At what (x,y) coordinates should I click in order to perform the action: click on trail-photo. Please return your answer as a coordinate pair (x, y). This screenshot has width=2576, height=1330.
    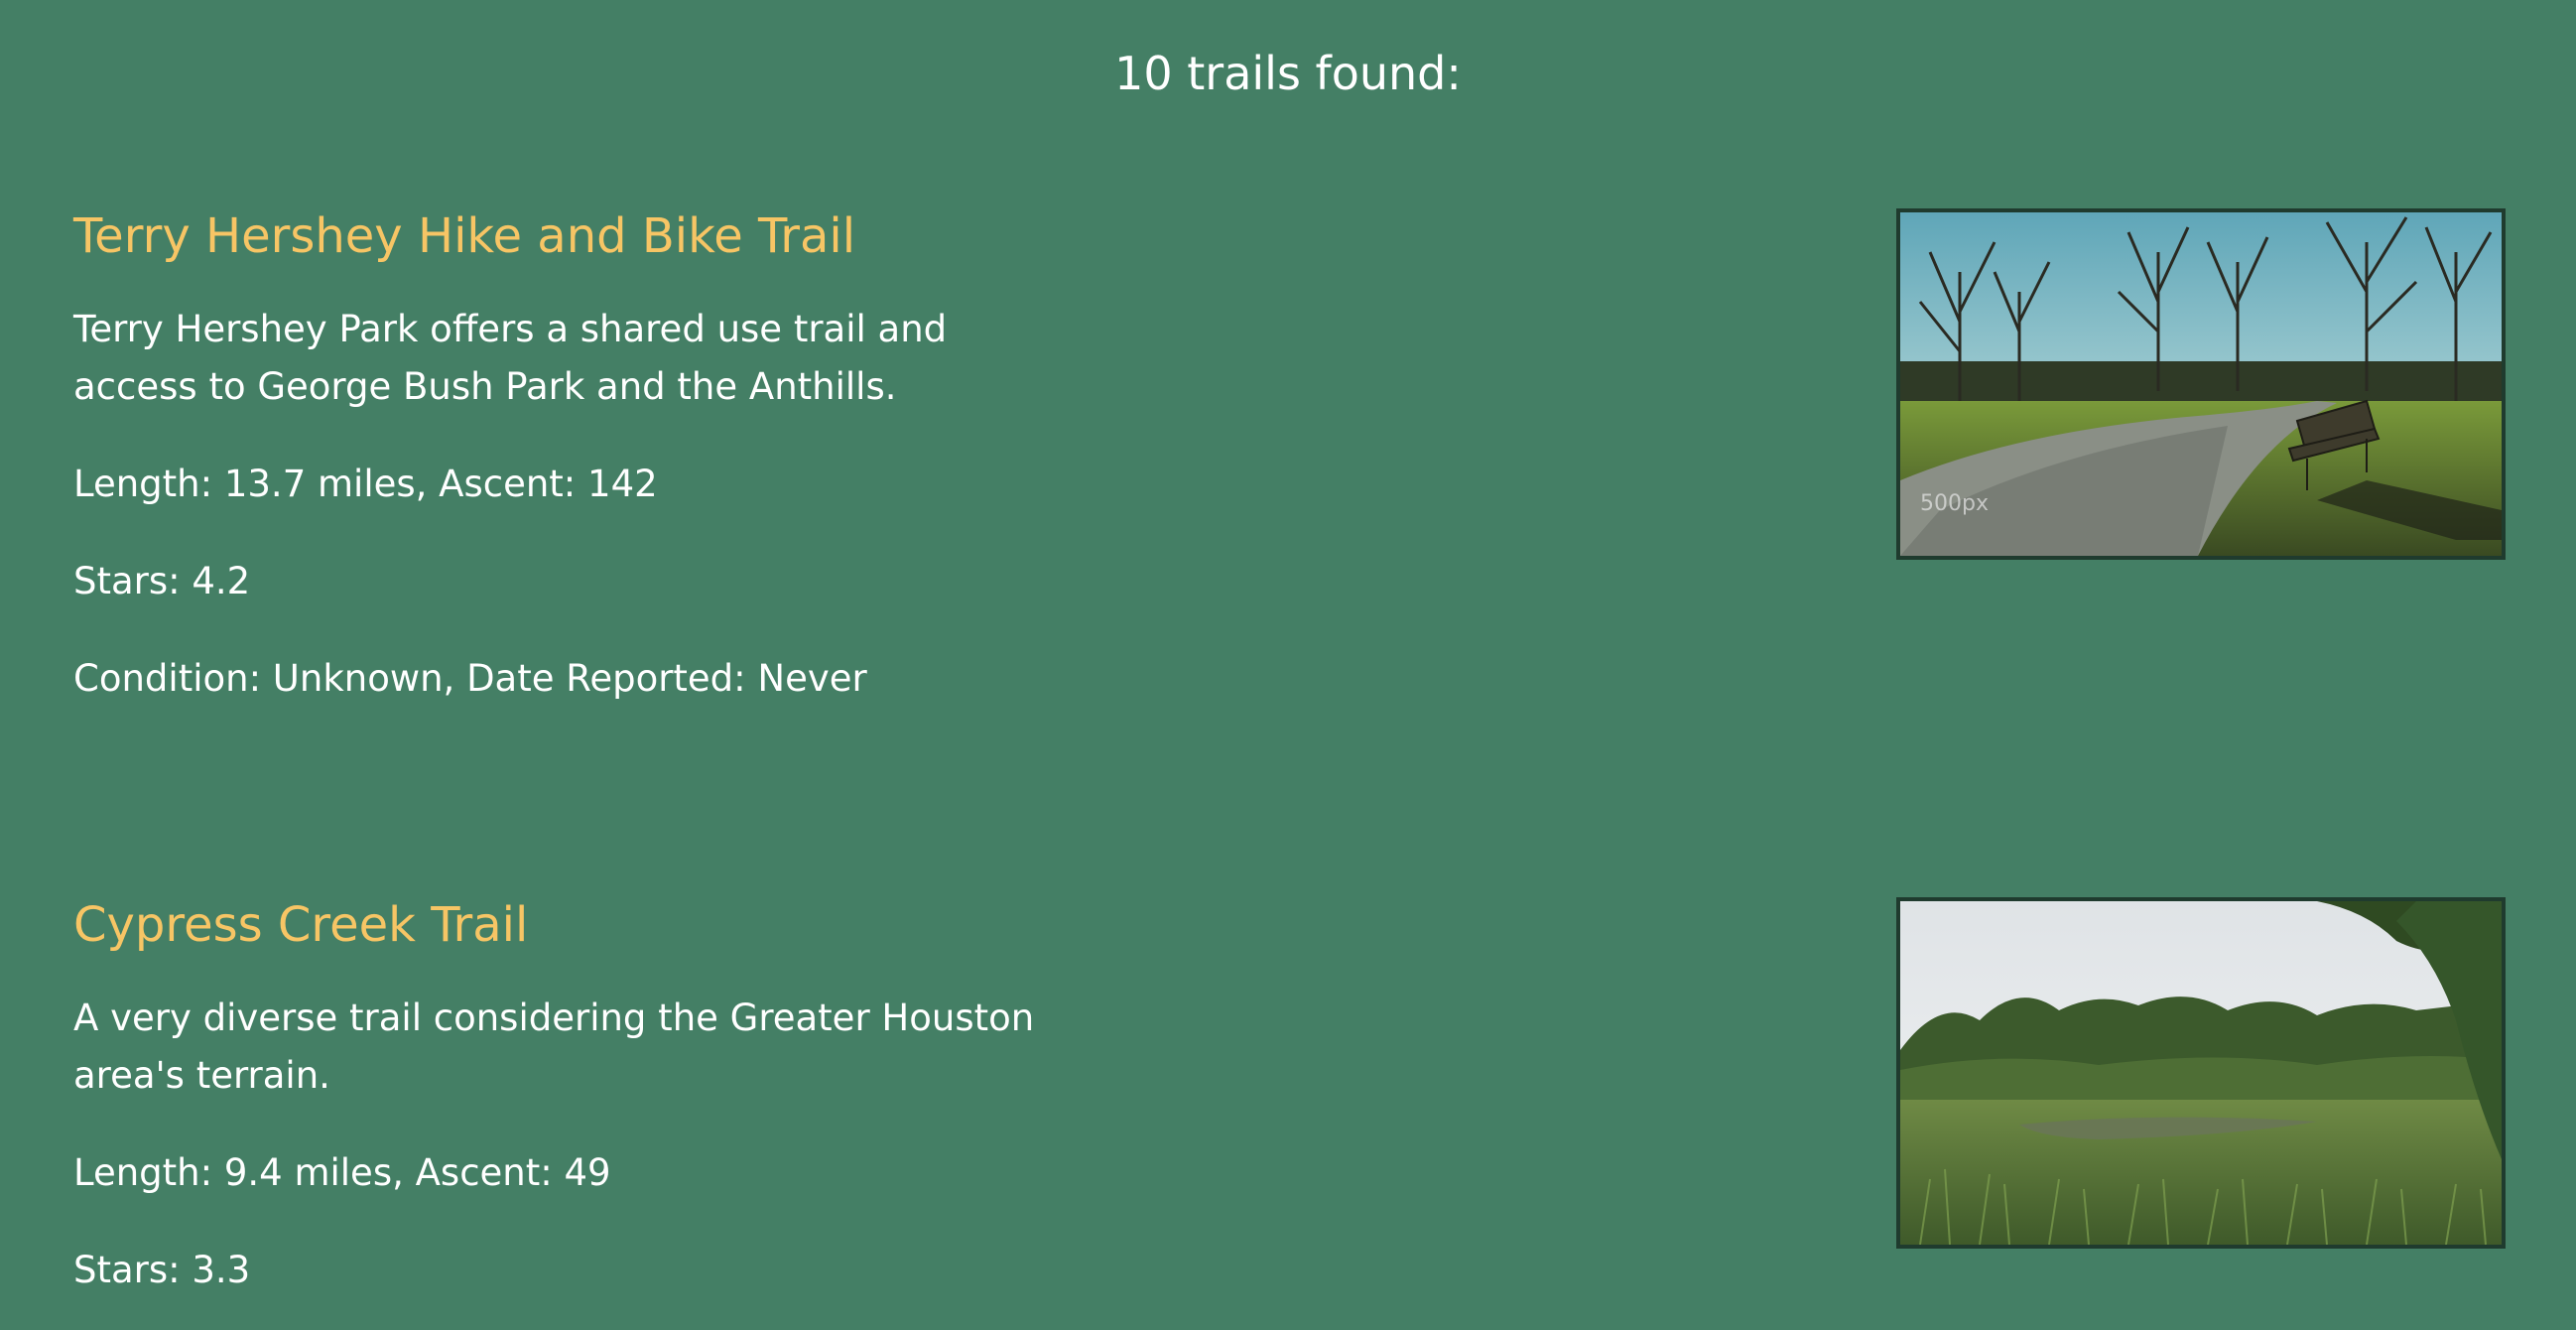
    Looking at the image, I should click on (2201, 1073).